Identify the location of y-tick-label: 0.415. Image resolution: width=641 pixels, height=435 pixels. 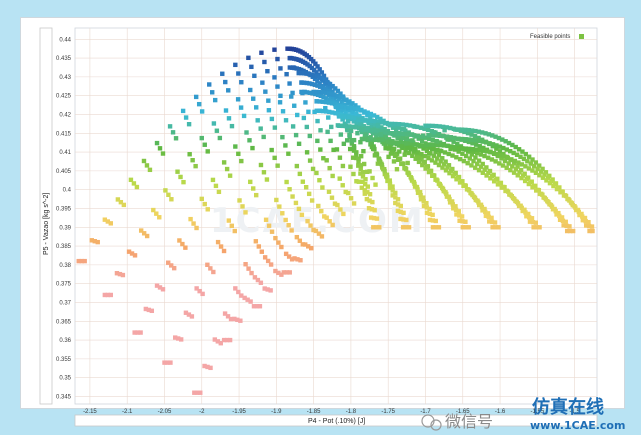
(64, 134).